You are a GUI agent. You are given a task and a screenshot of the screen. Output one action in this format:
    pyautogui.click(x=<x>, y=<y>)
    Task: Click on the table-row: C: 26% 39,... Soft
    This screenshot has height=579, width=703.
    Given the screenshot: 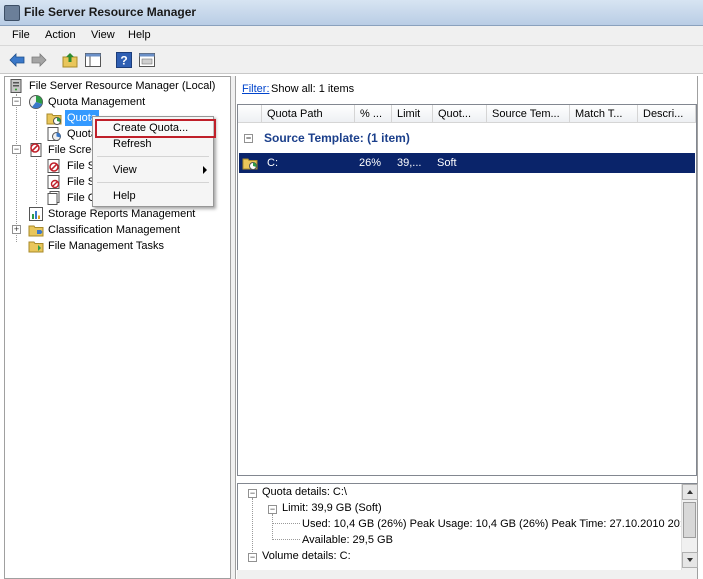 What is the action you would take?
    pyautogui.click(x=467, y=163)
    